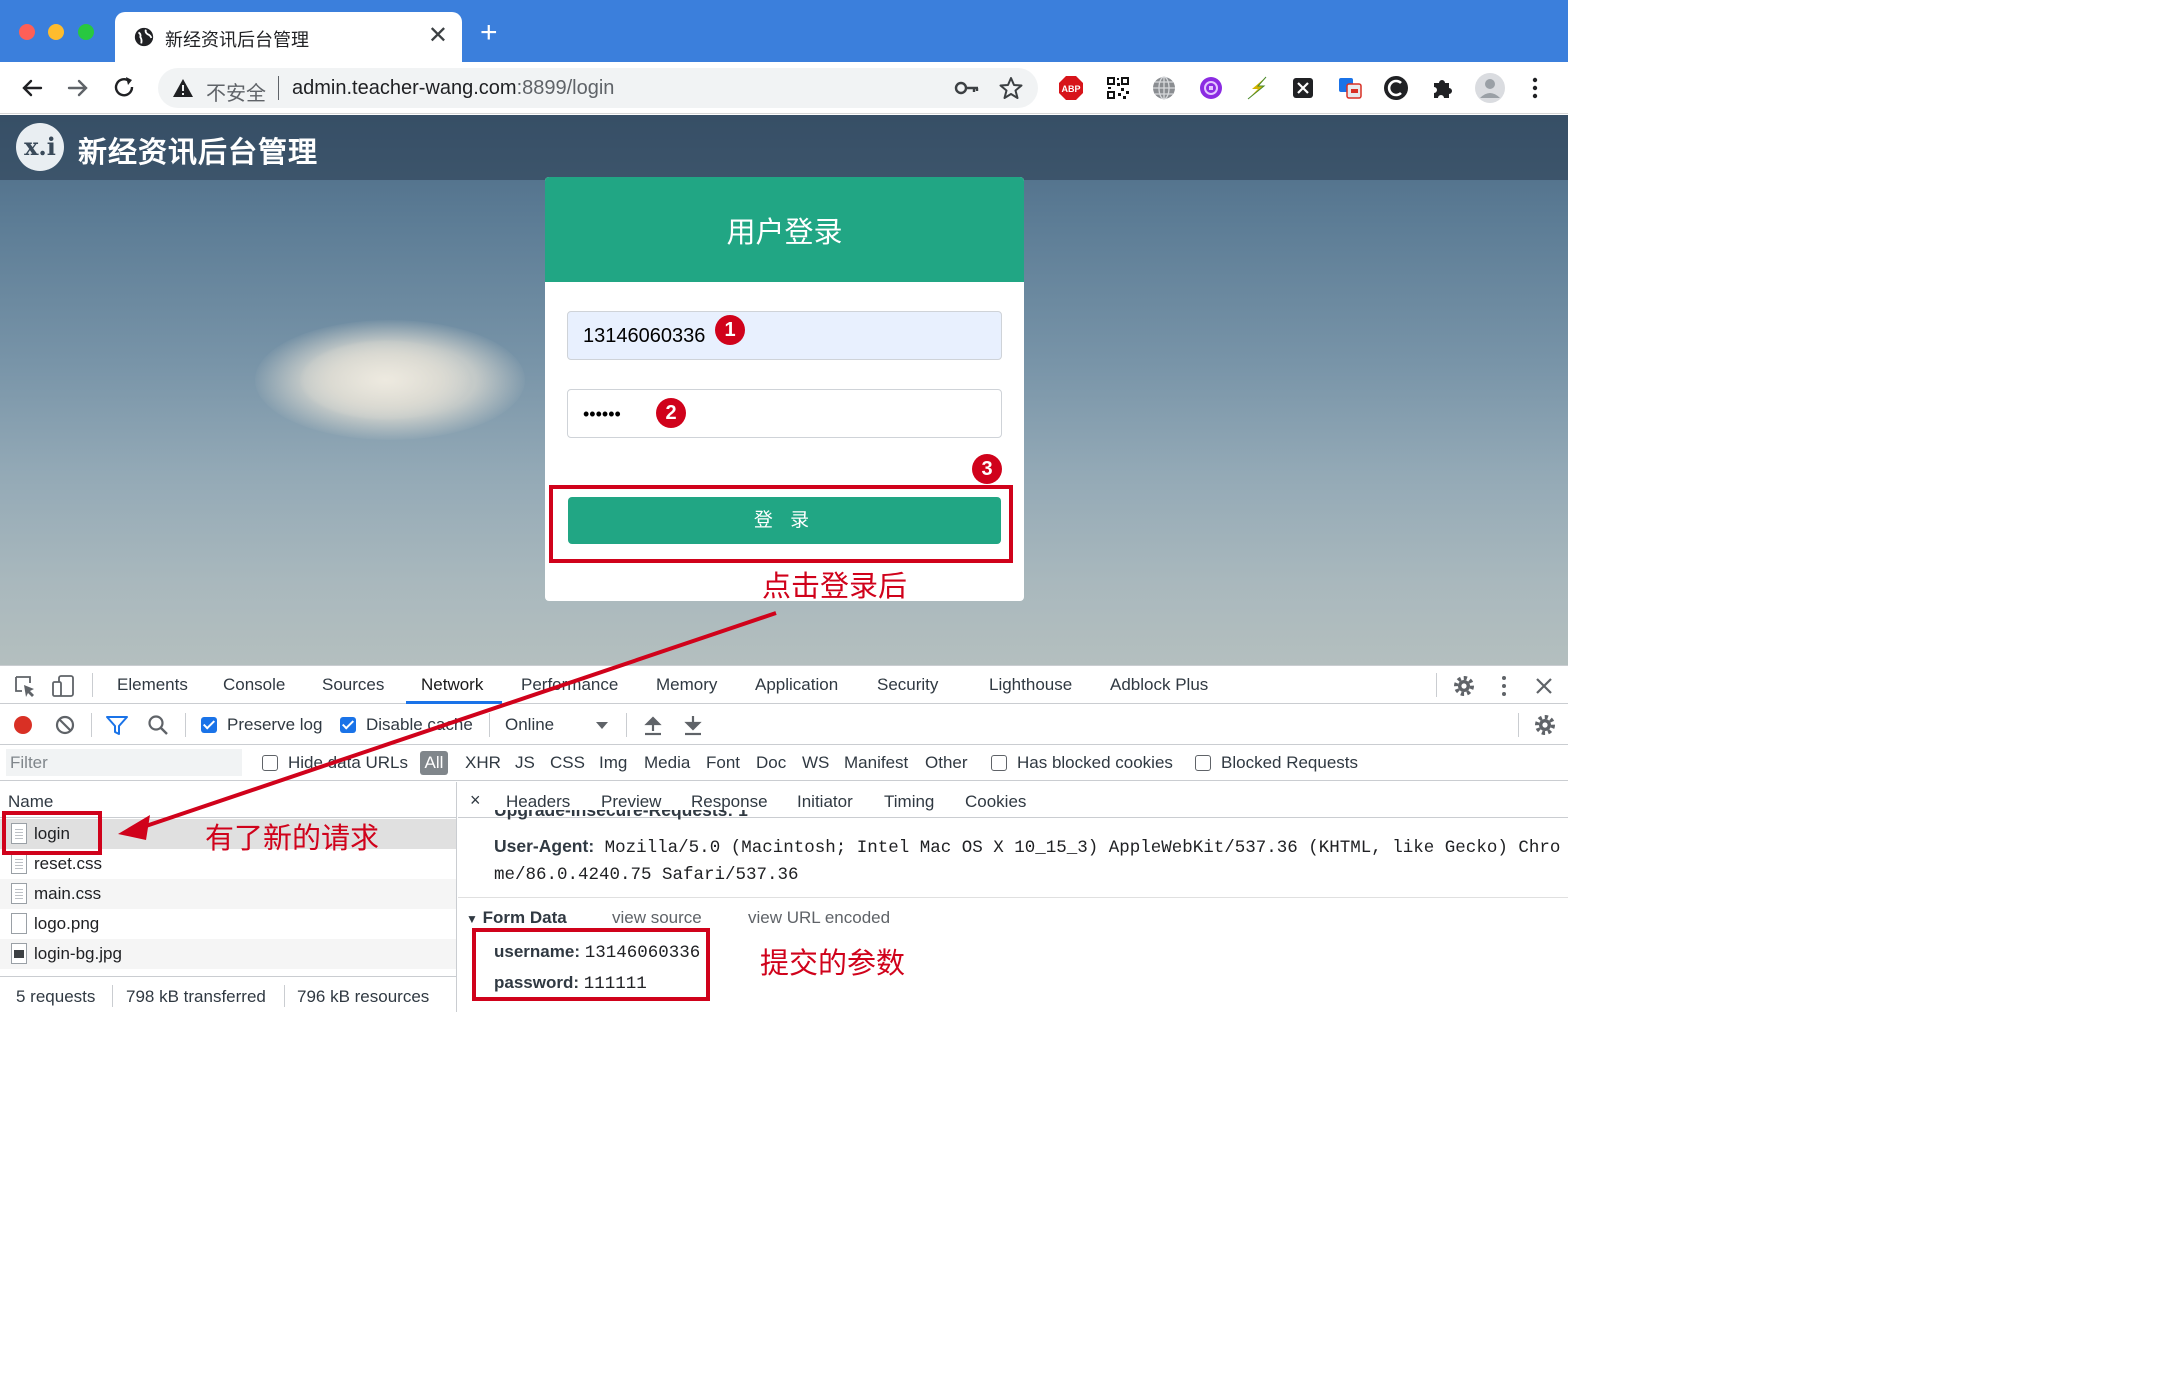  What do you see at coordinates (1303, 88) in the screenshot?
I see `x-extension-icon` at bounding box center [1303, 88].